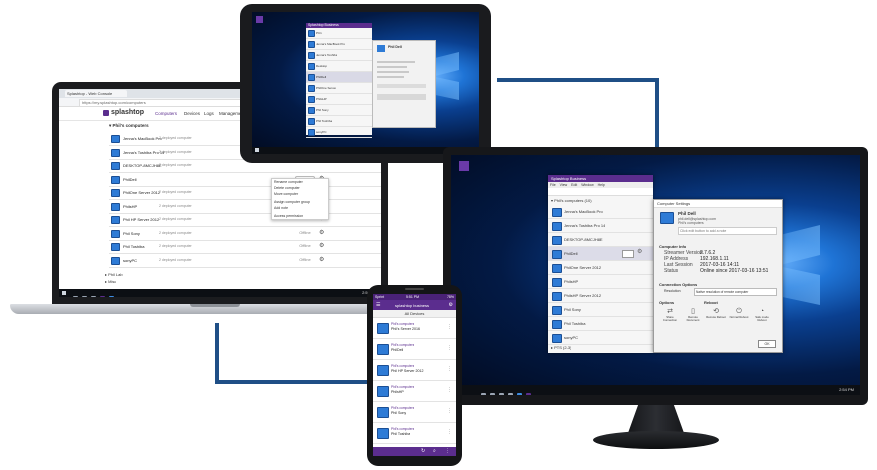  Describe the element at coordinates (110, 281) in the screenshot. I see `group-misc: ▸ Misc` at that location.